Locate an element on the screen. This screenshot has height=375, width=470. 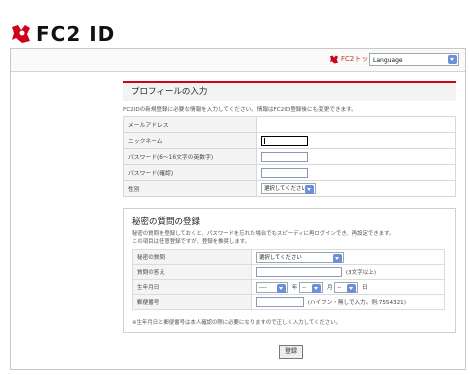
birthdate-row: 生年月日 ---- 年 -- 月 -- 日 is located at coordinates (288, 287).